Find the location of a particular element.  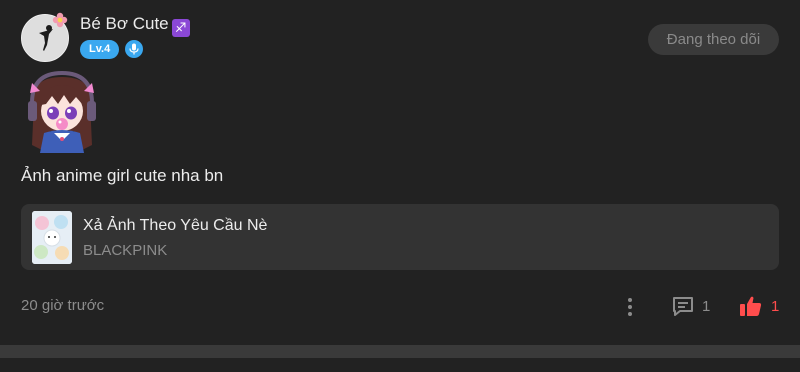

anime-girl-sticker is located at coordinates (62, 112).